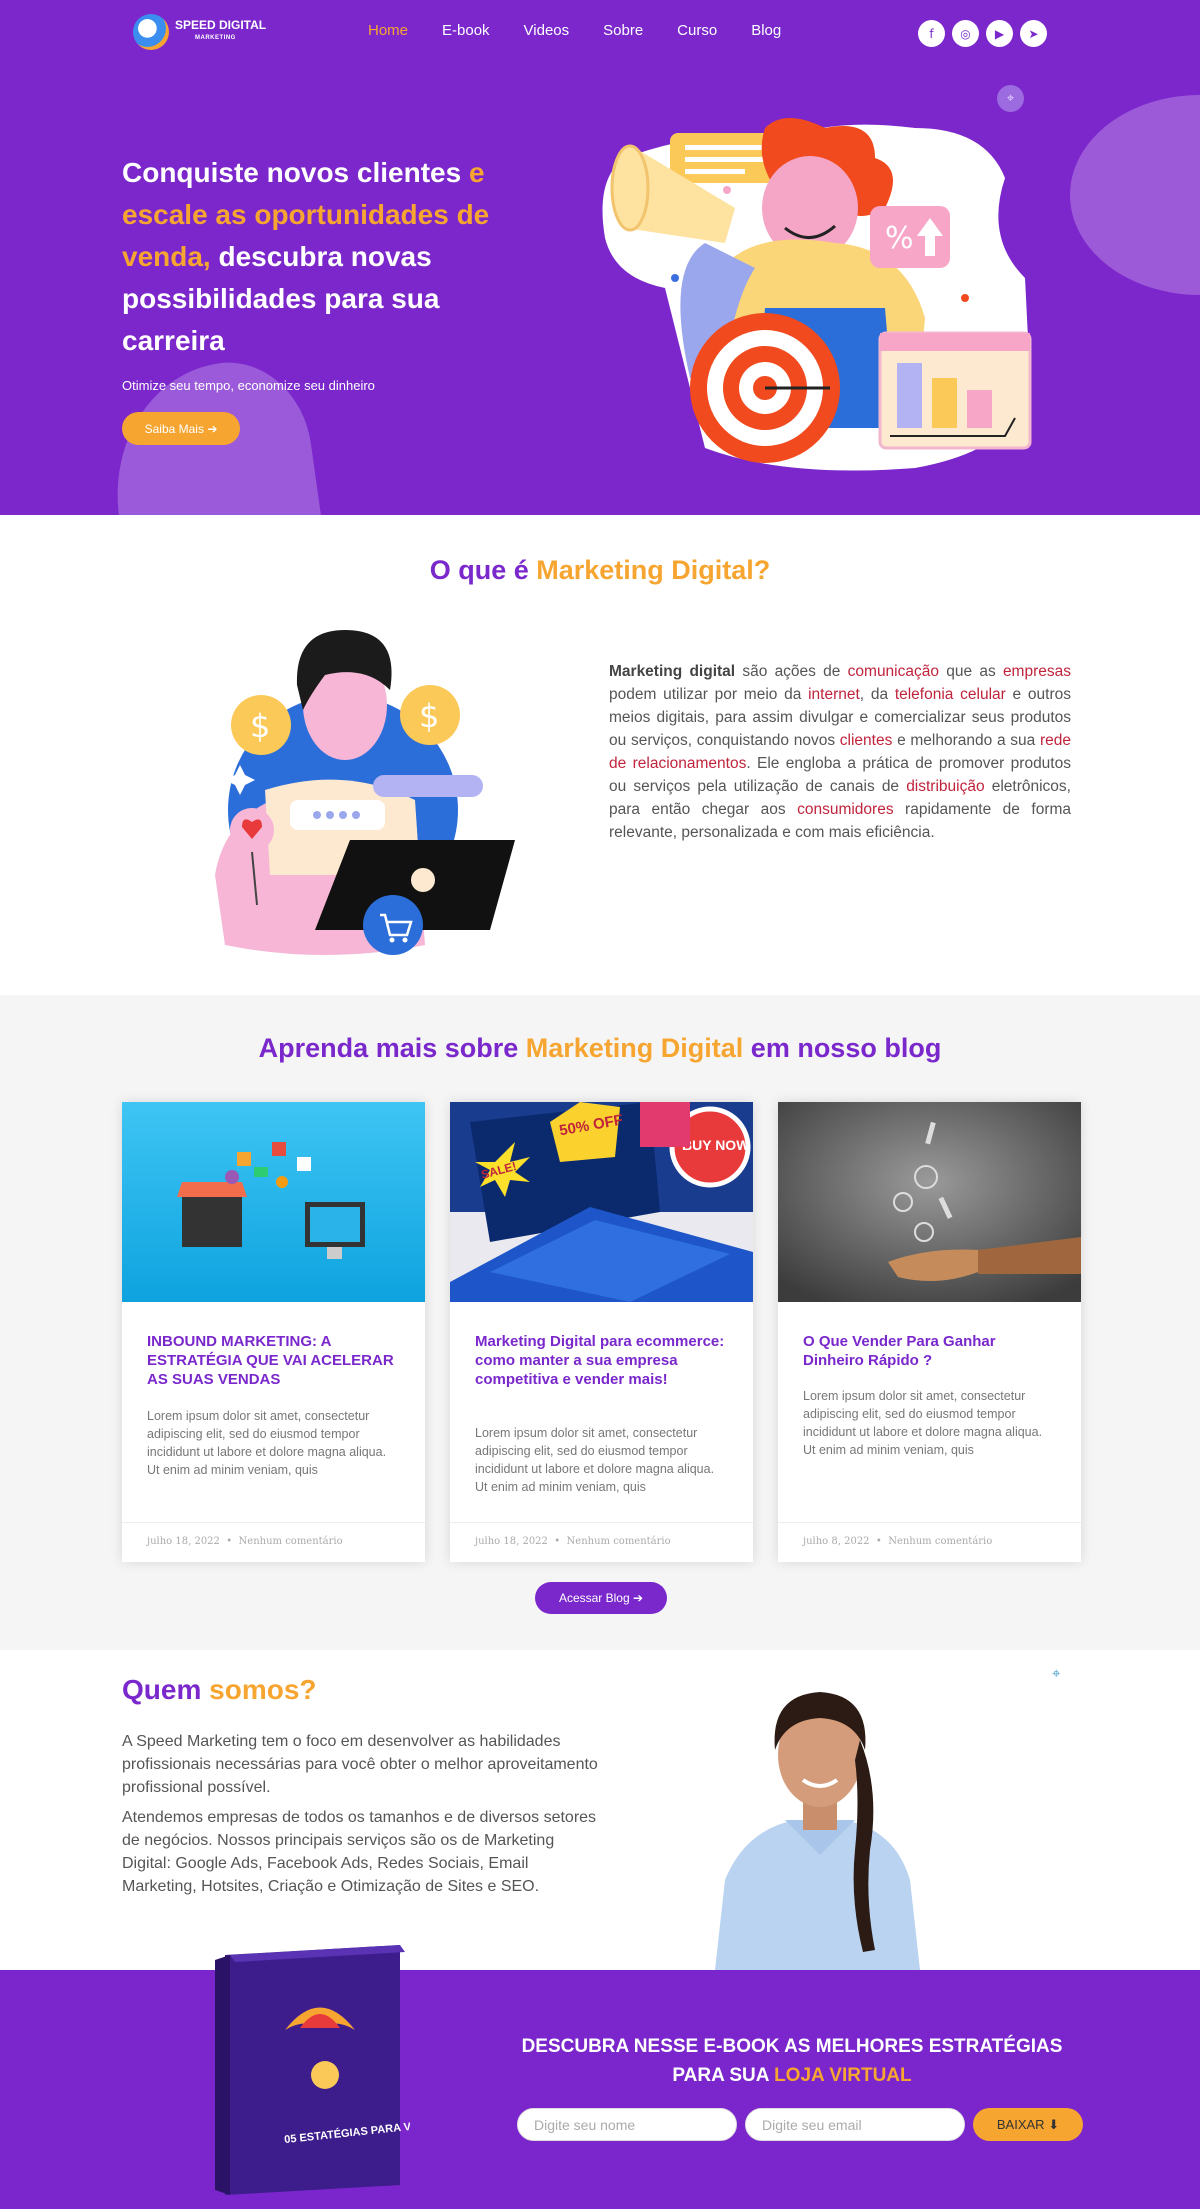  Describe the element at coordinates (929, 1542) in the screenshot. I see `blog-card-meta: julho 8, 2022 • Nenhum comentário` at that location.